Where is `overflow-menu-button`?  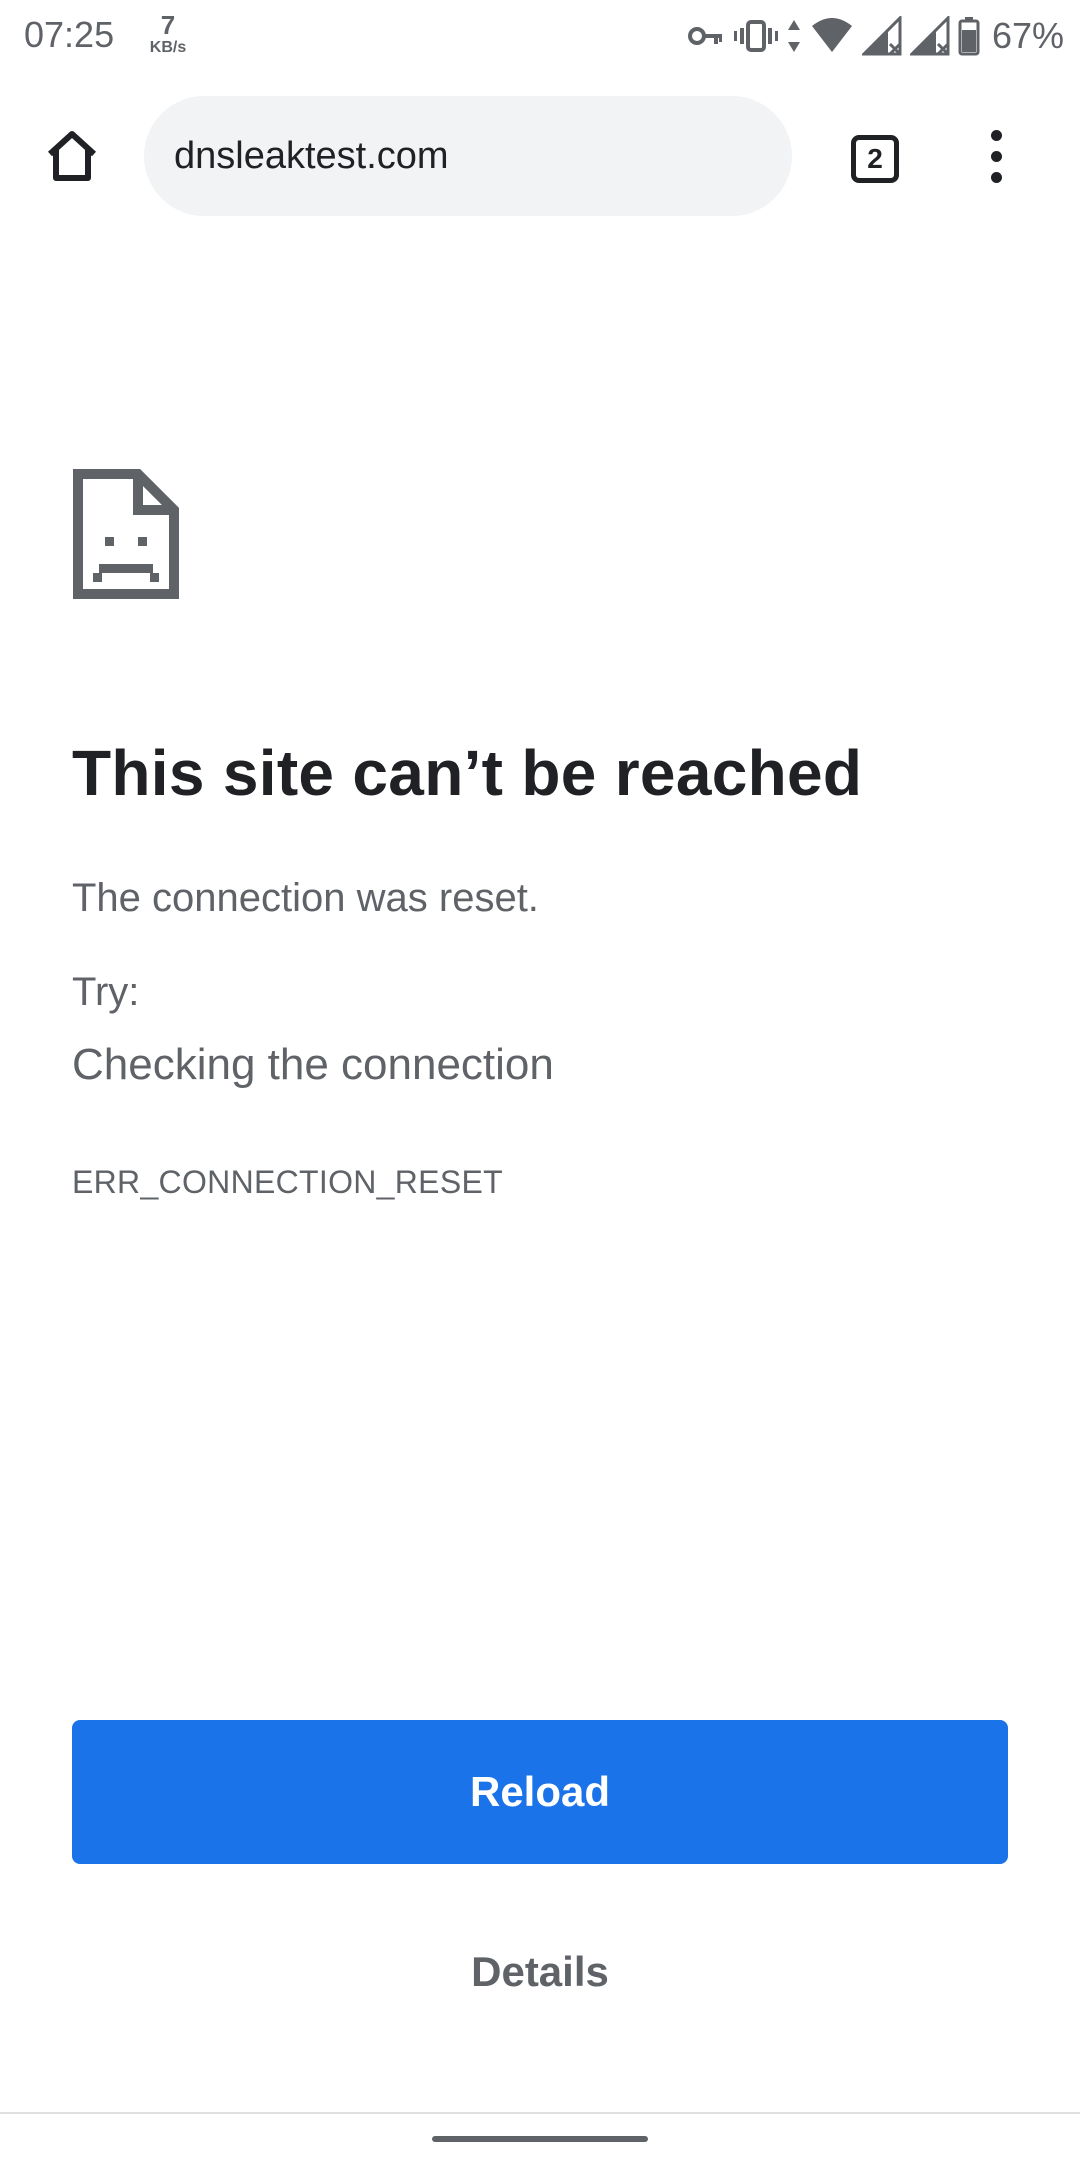
overflow-menu-button is located at coordinates (996, 156).